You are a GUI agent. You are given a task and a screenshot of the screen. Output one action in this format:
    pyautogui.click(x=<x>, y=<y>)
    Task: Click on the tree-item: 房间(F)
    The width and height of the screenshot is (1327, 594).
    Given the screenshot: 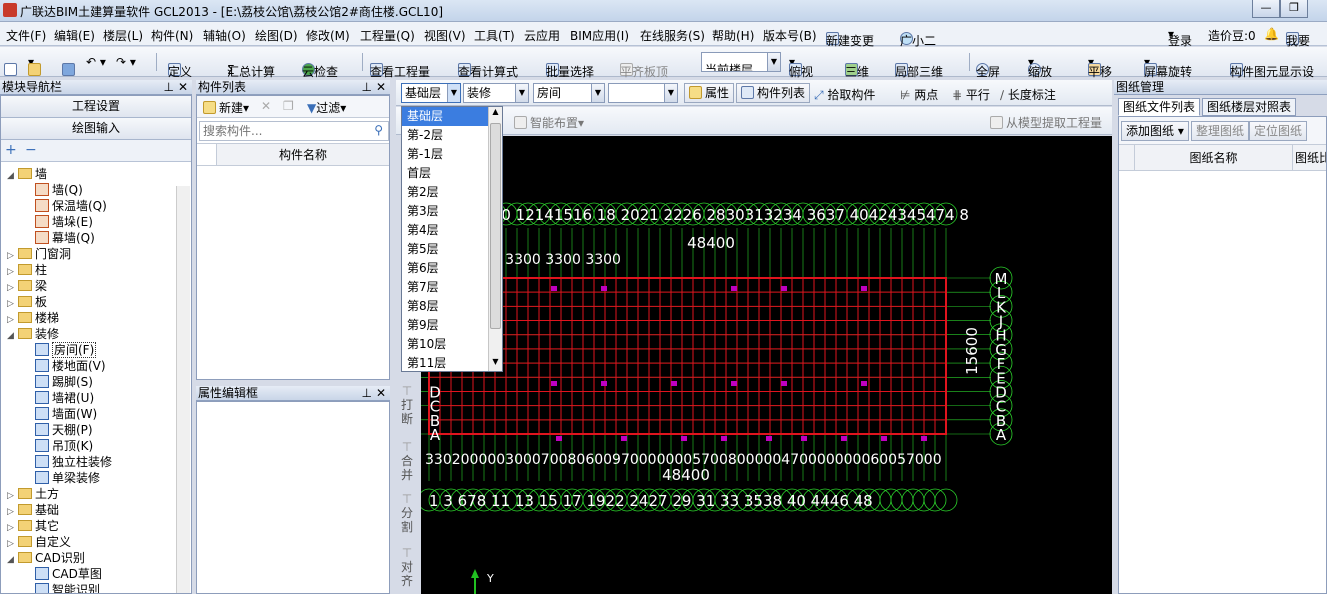 What is the action you would take?
    pyautogui.click(x=66, y=350)
    